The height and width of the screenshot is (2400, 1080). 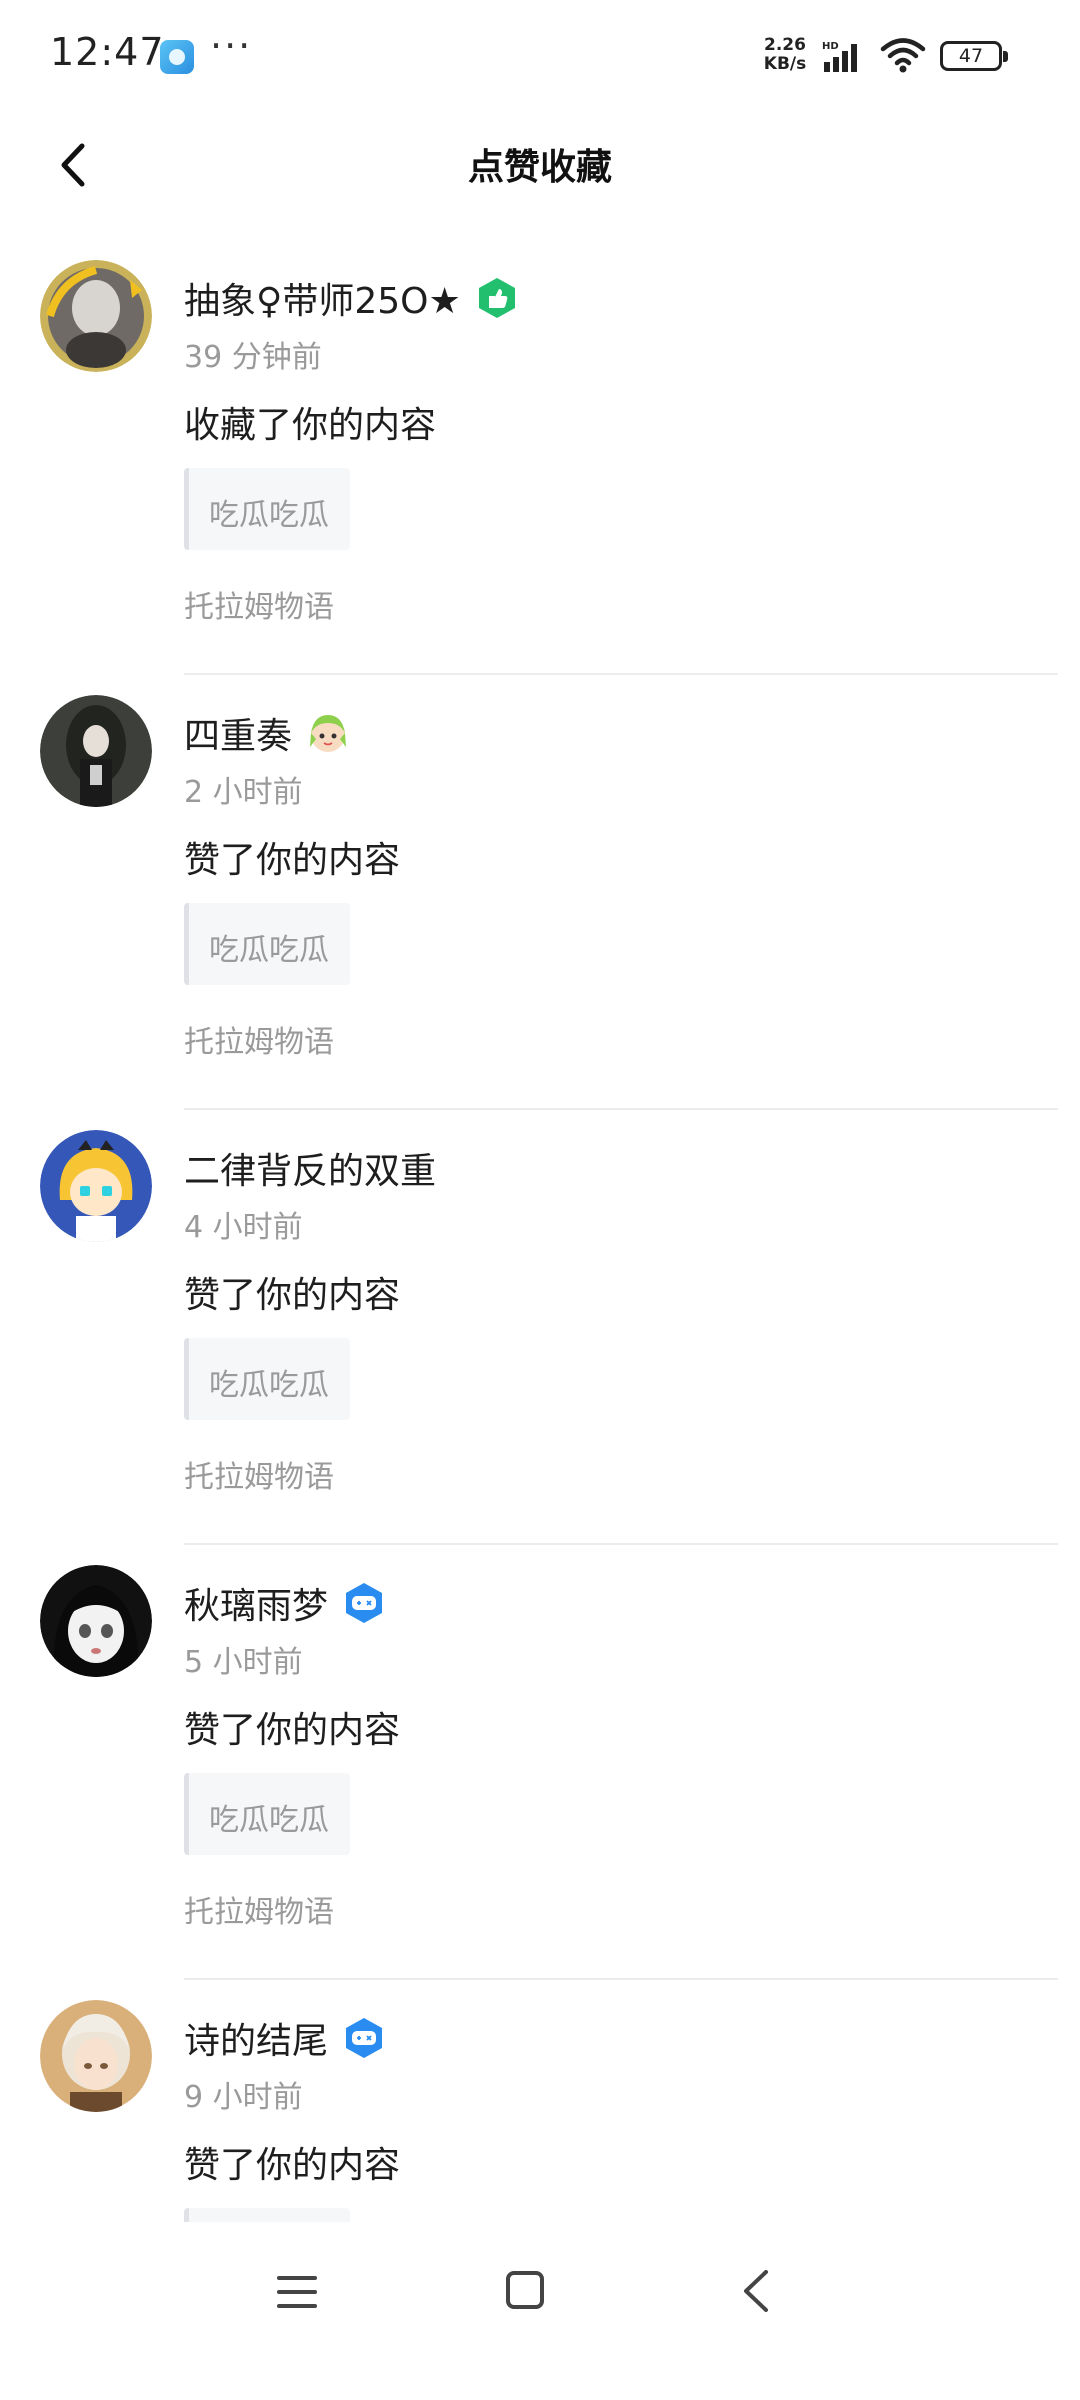 I want to click on home-square-icon, so click(x=525, y=2290).